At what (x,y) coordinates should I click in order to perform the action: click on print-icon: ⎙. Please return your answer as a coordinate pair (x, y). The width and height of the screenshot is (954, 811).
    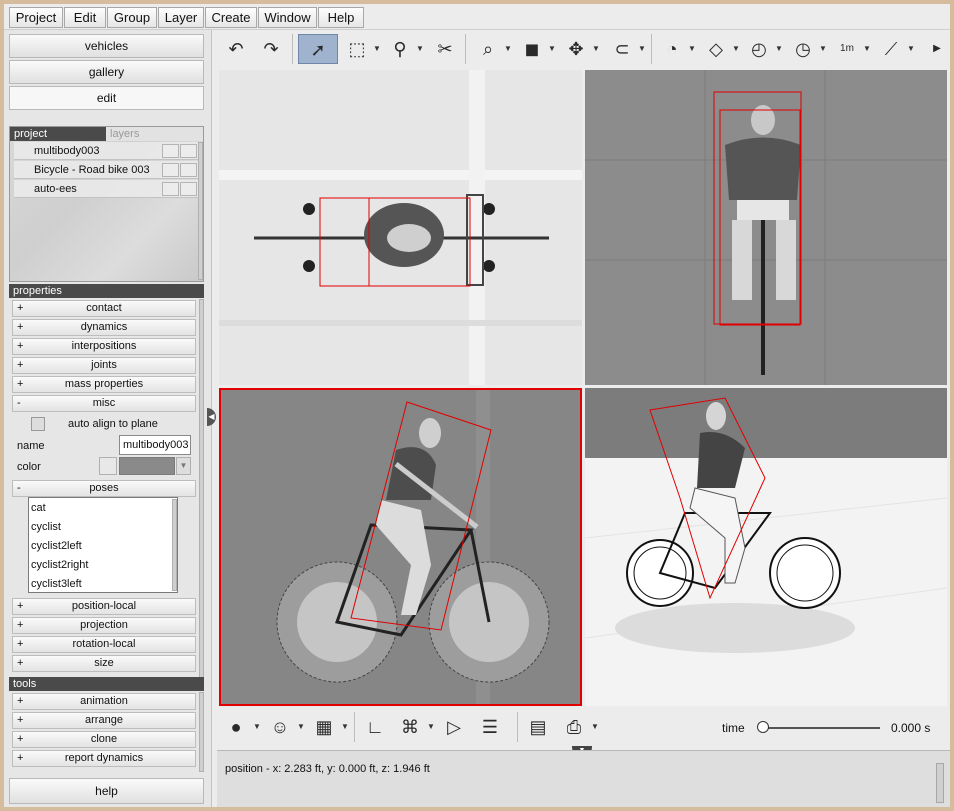
    Looking at the image, I should click on (574, 727).